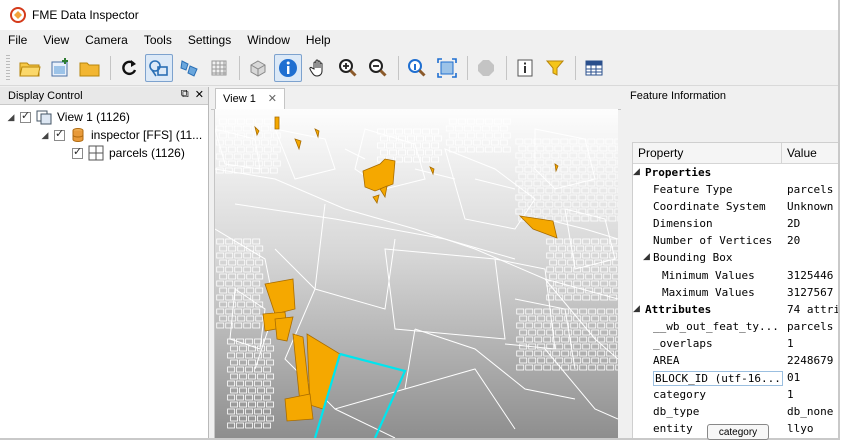  Describe the element at coordinates (348, 68) in the screenshot. I see `zoom-in-icon` at that location.